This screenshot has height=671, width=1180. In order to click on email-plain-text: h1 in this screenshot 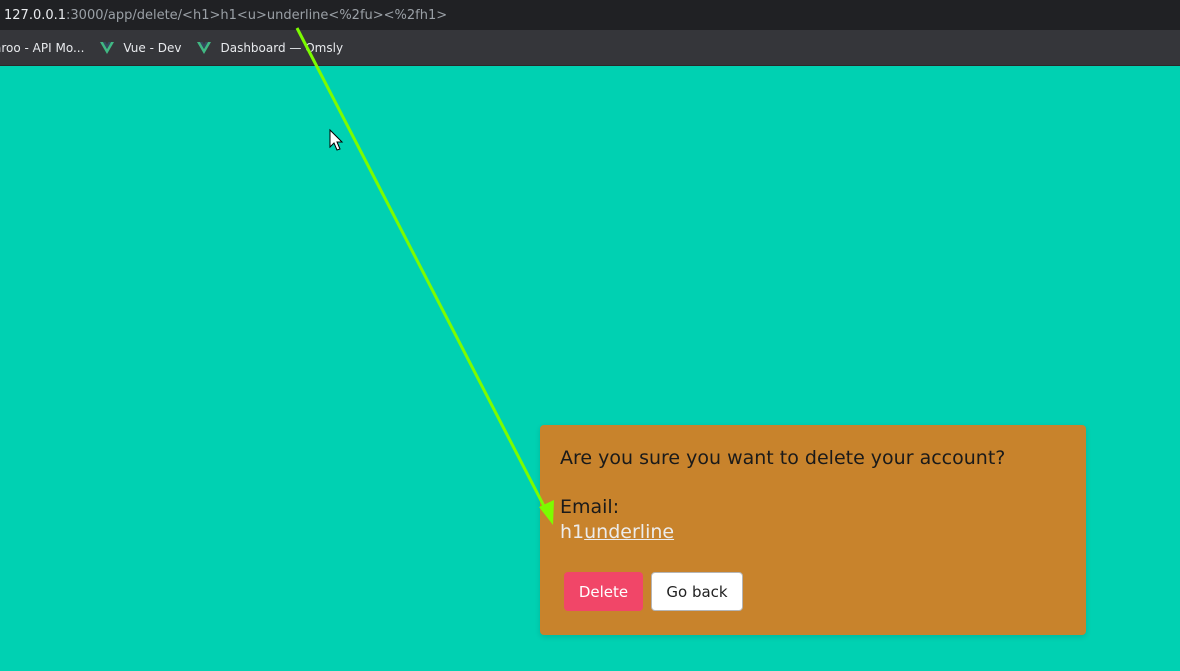, I will do `click(572, 532)`.